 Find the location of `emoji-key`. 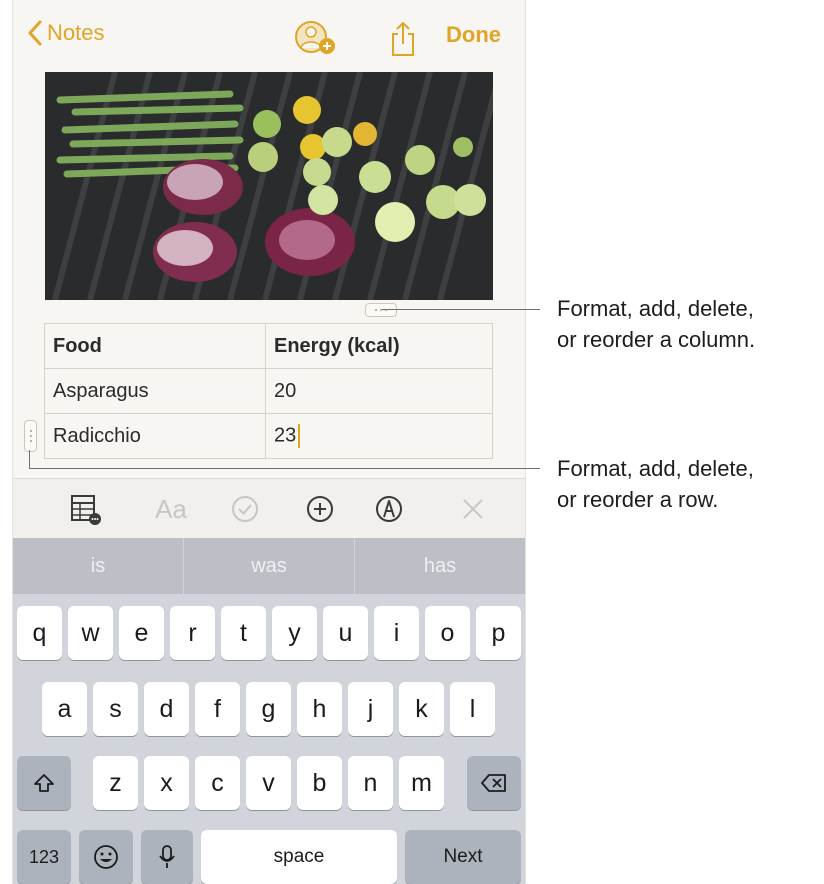

emoji-key is located at coordinates (106, 857).